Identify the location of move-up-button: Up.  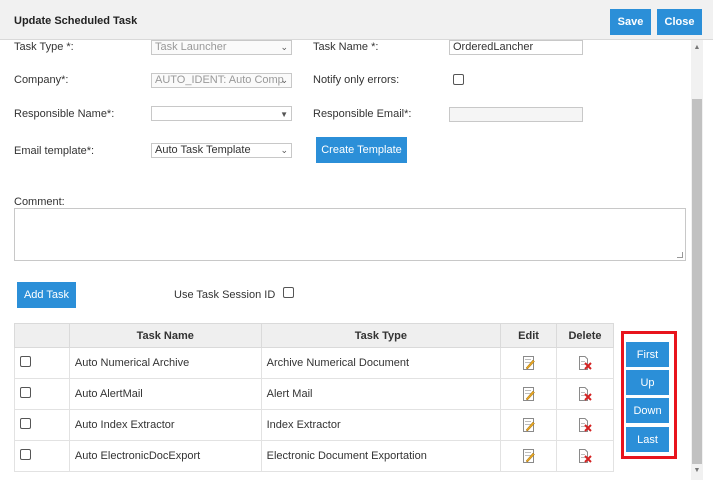
(647, 382).